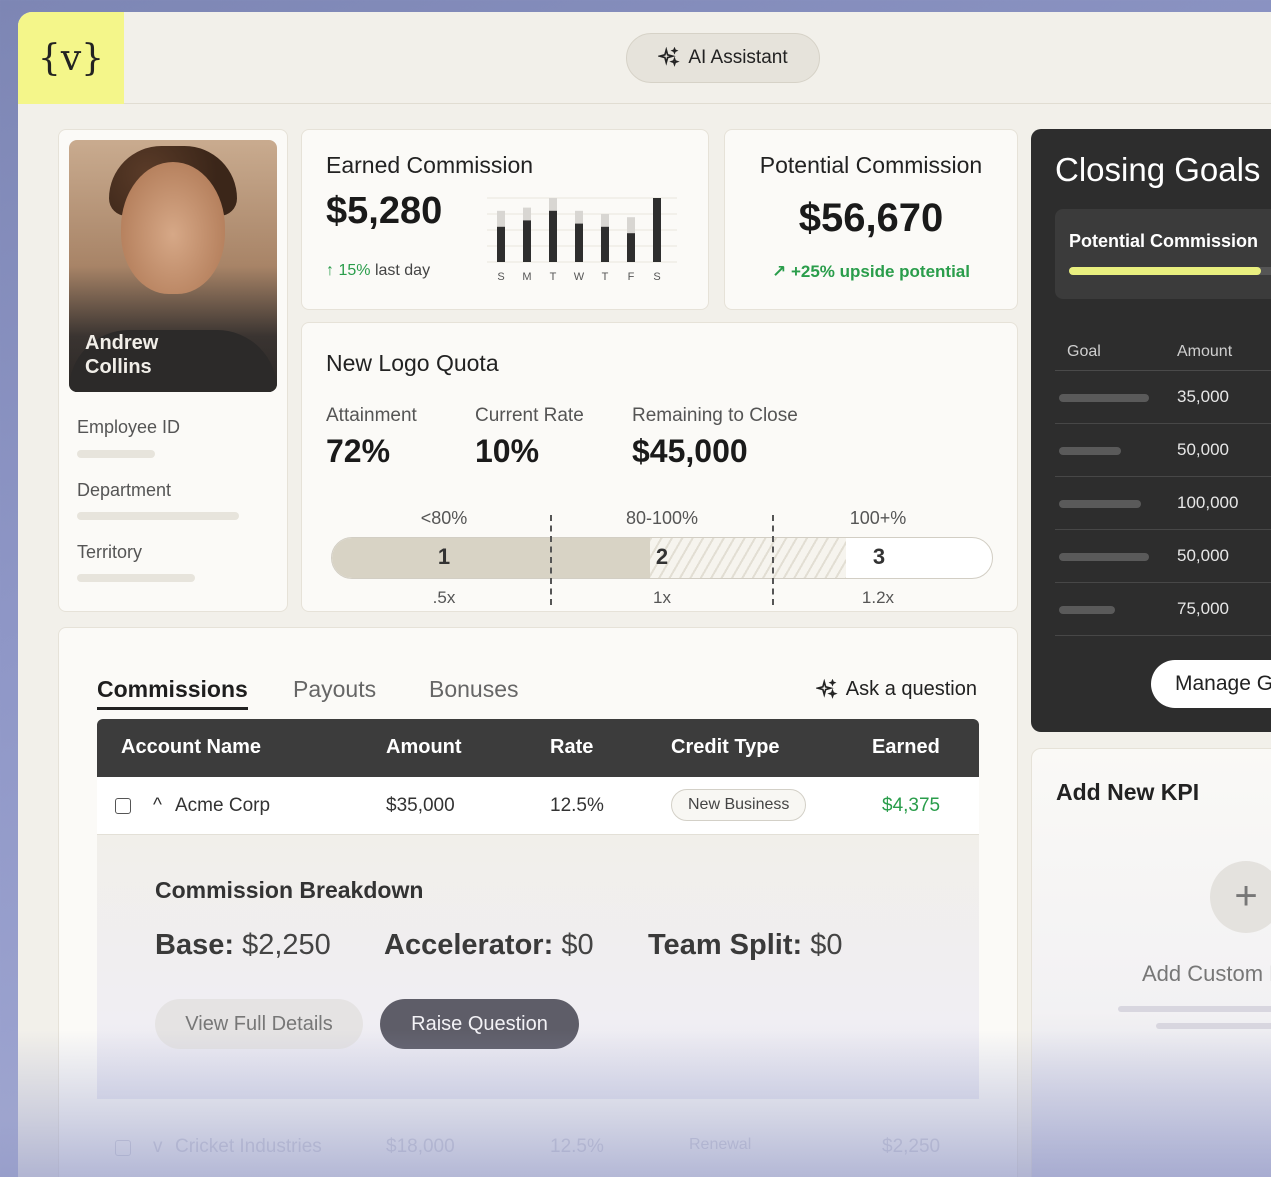  I want to click on department-value, so click(158, 516).